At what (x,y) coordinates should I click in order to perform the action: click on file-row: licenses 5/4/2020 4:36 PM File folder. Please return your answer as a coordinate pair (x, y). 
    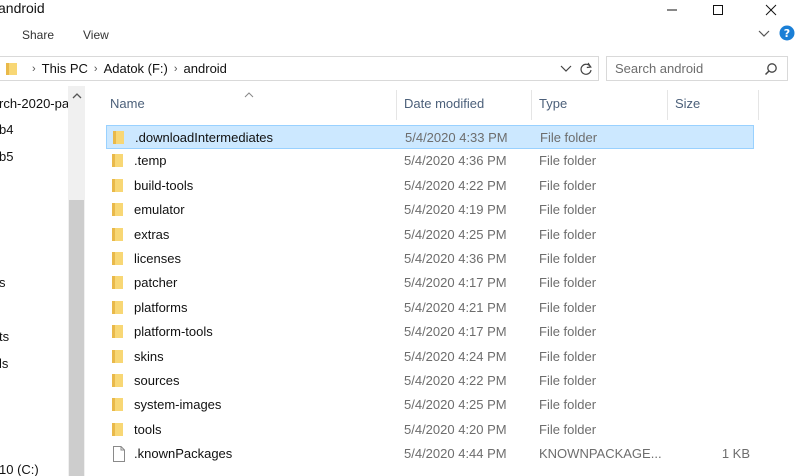
    Looking at the image, I should click on (430, 259).